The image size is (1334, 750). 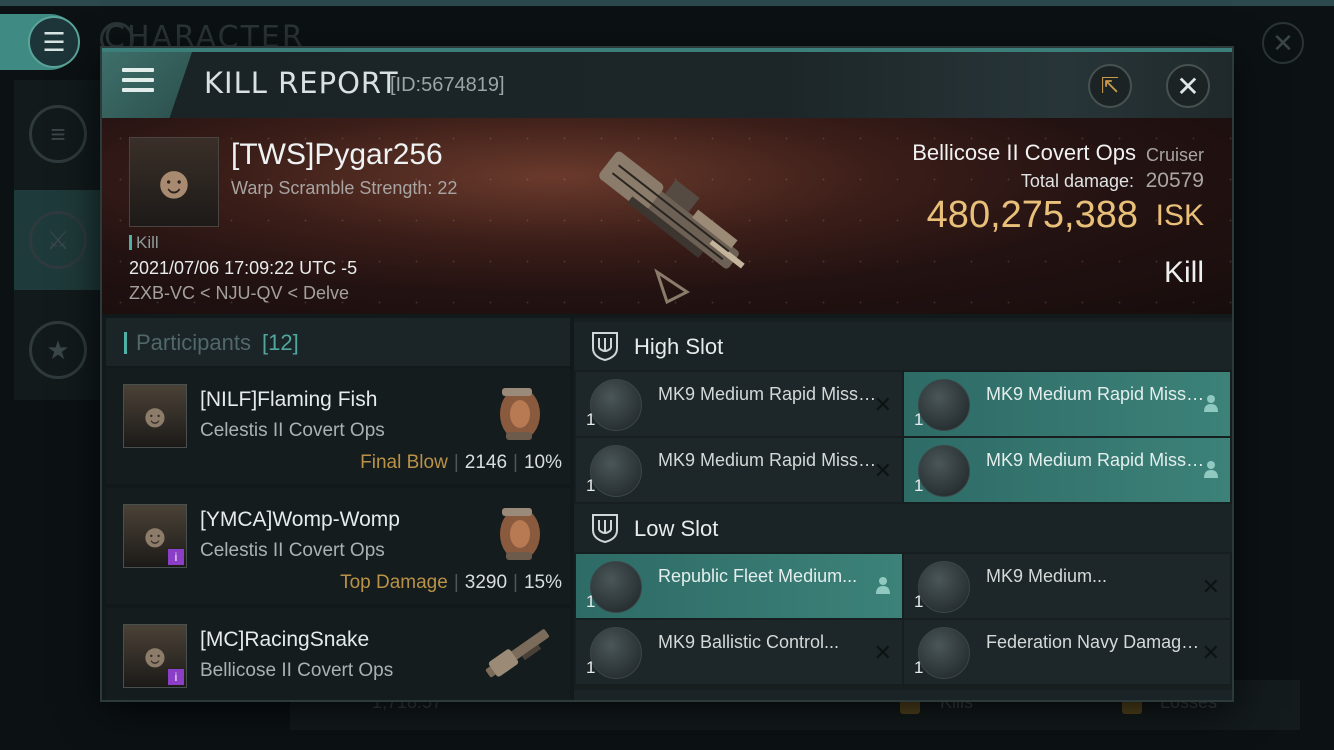 What do you see at coordinates (944, 653) in the screenshot?
I see `damage-control-icon` at bounding box center [944, 653].